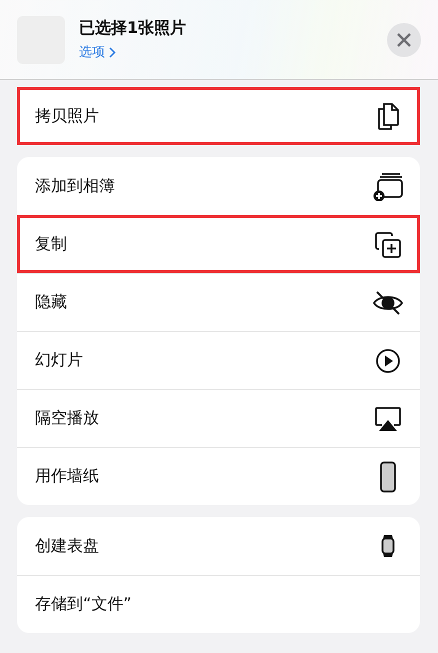  I want to click on action-item: 隔空播放, so click(218, 418).